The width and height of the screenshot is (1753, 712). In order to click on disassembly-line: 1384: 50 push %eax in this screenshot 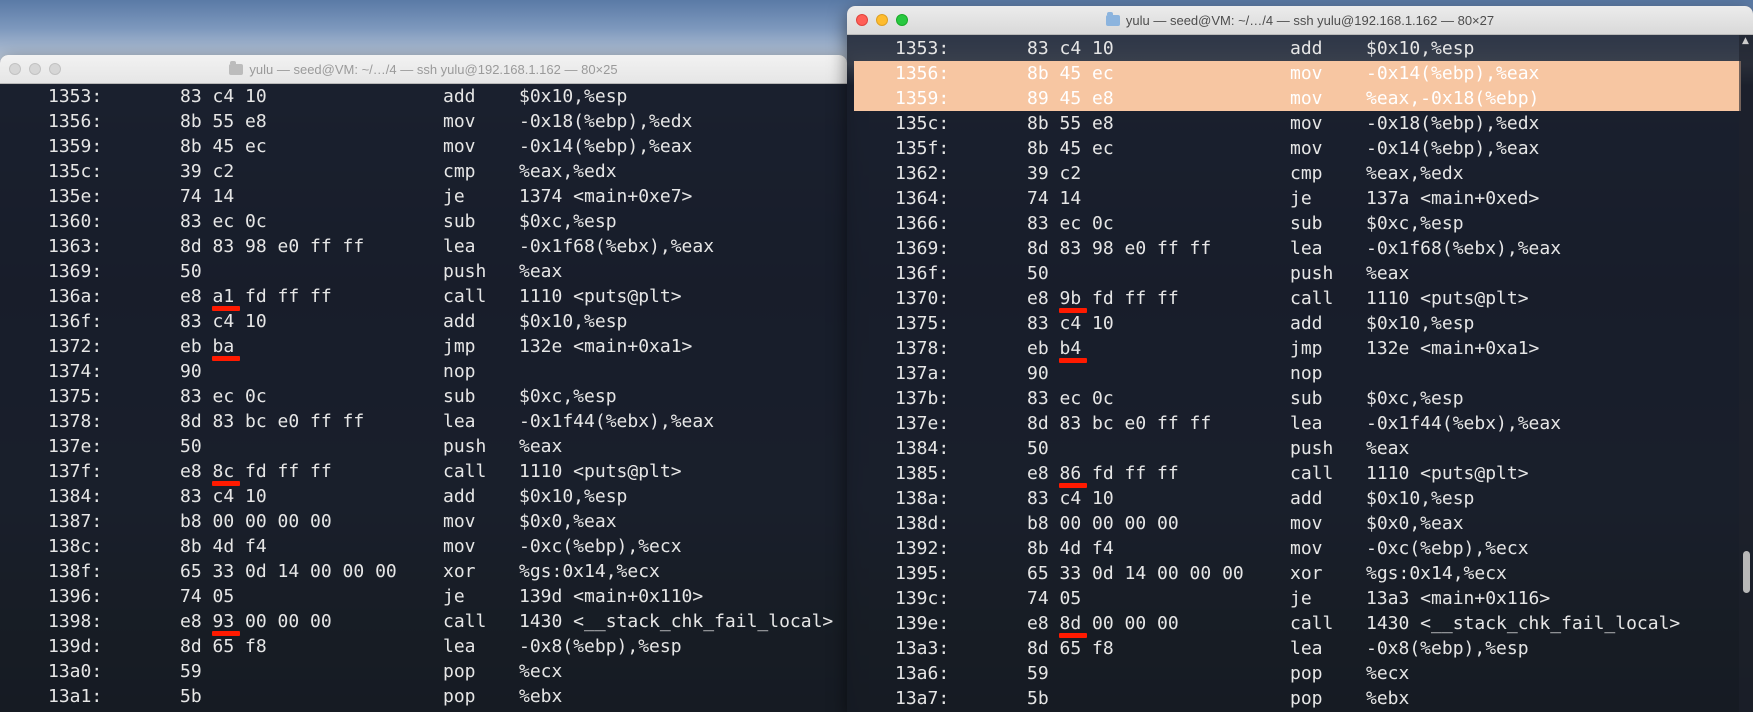, I will do `click(1300, 448)`.